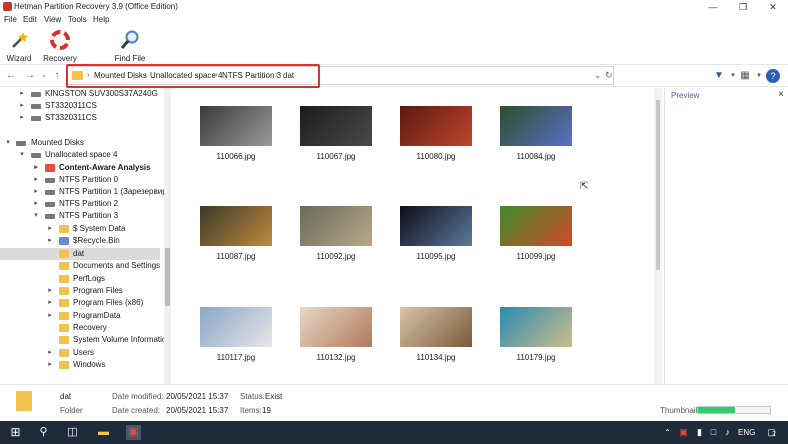 The height and width of the screenshot is (444, 788). I want to click on network-icon: □, so click(713, 432).